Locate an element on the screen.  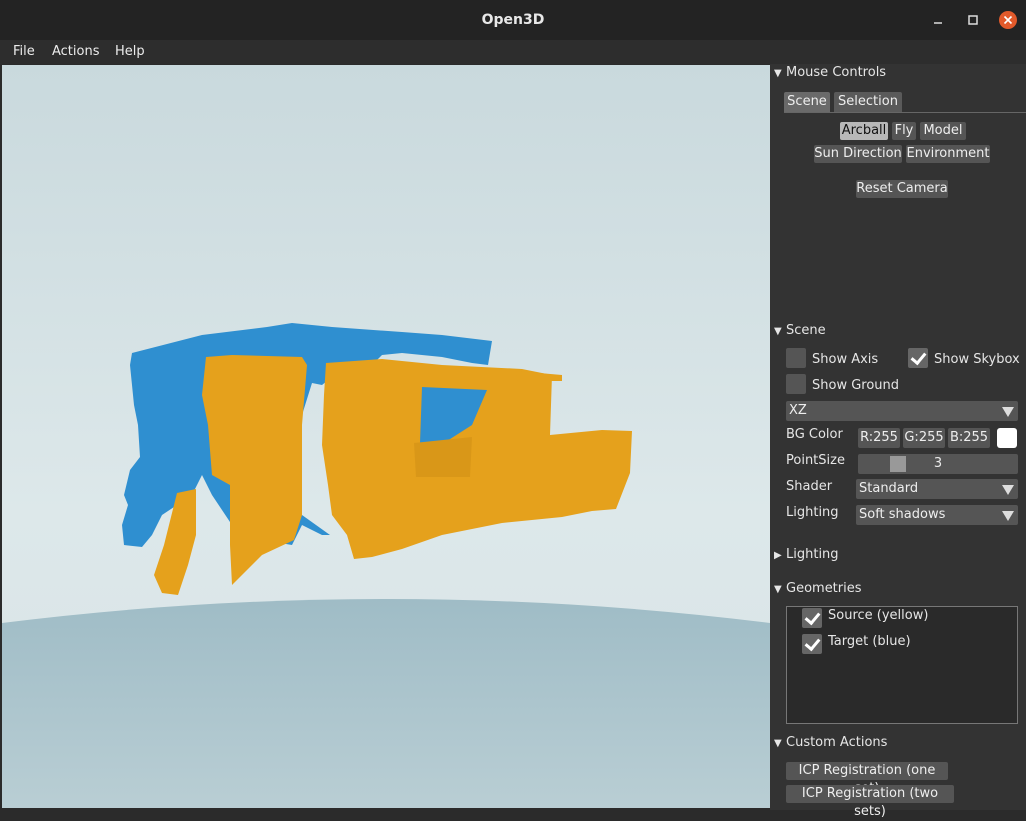
sun-direction-button: Sun Direction is located at coordinates (858, 154).